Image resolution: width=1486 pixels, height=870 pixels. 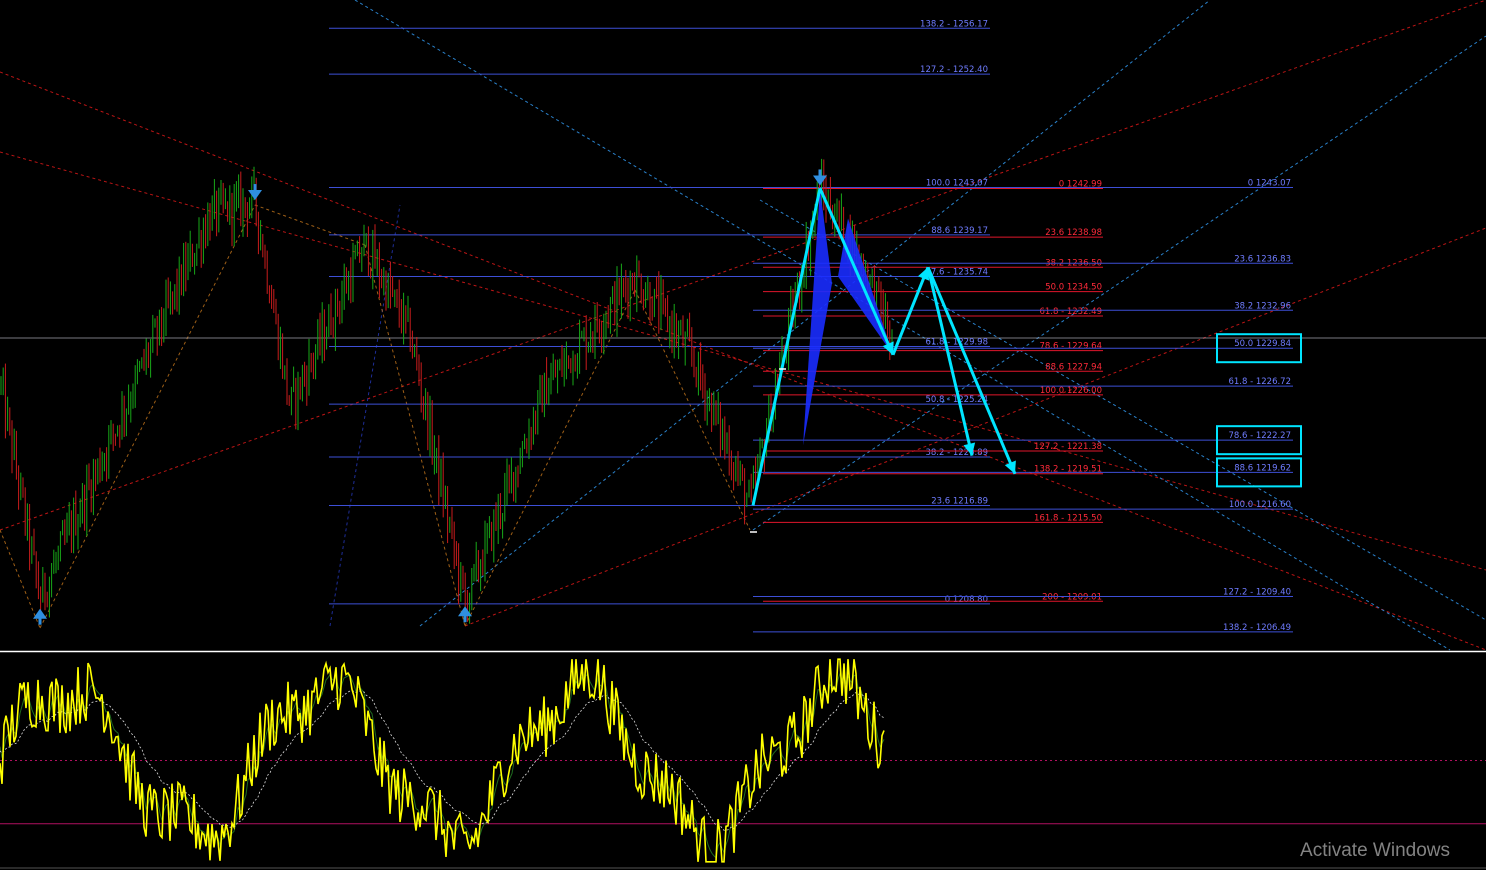 I want to click on activate-windows-watermark: Activate Windows, so click(x=1375, y=850).